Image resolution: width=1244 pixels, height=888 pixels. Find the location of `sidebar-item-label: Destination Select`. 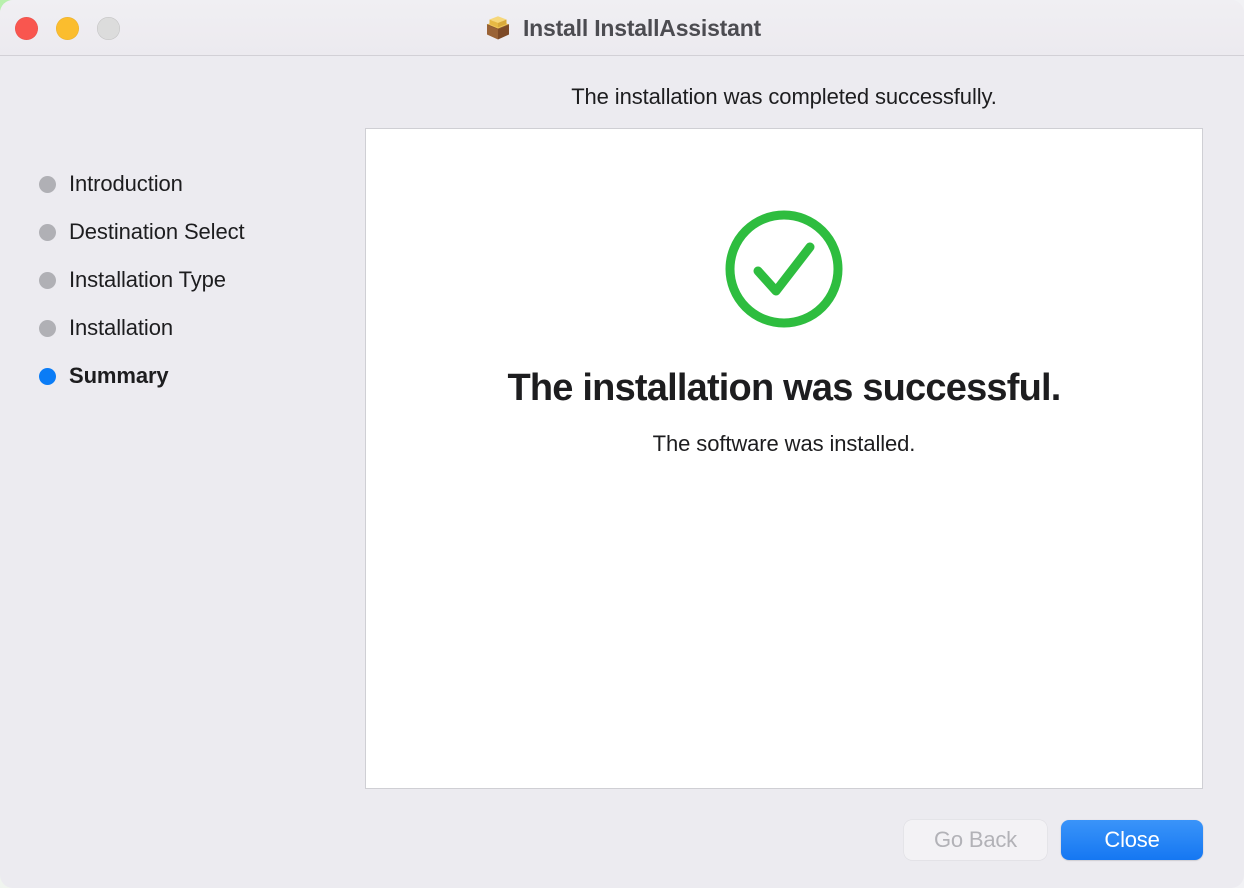

sidebar-item-label: Destination Select is located at coordinates (157, 231).